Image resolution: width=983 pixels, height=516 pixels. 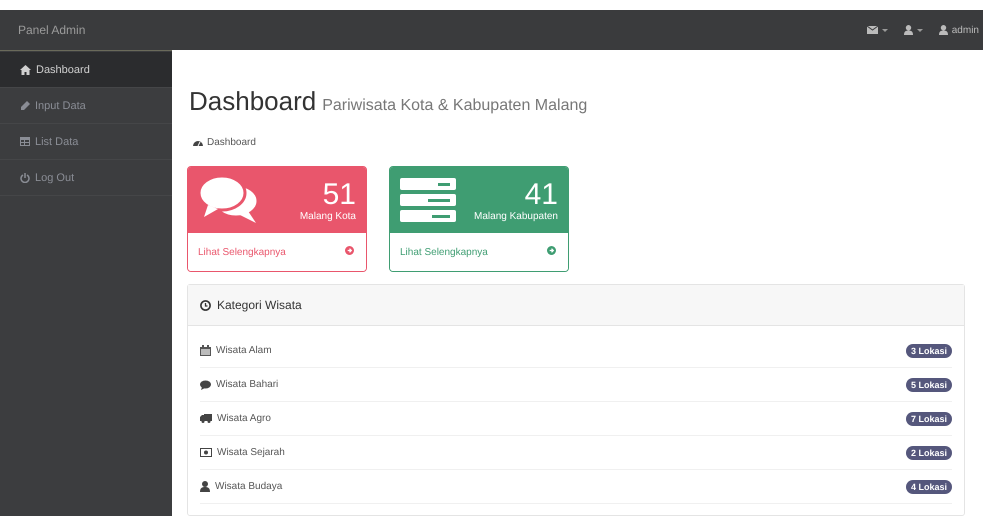 What do you see at coordinates (929, 419) in the screenshot?
I see `count-badge: 7 Lokasi` at bounding box center [929, 419].